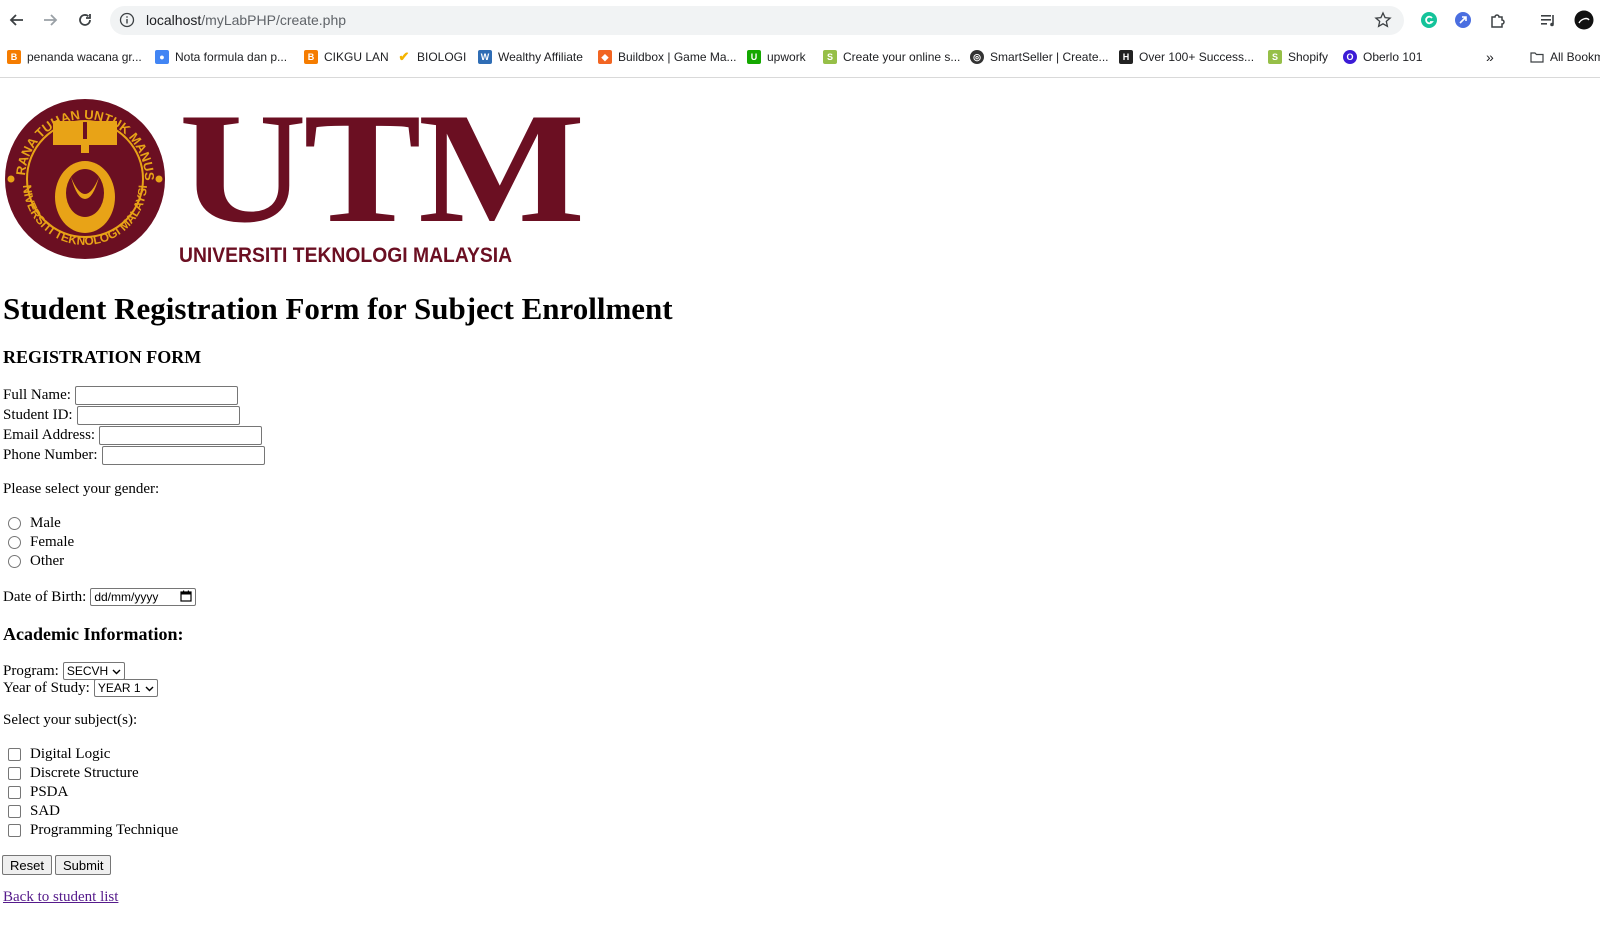 The width and height of the screenshot is (1600, 950). I want to click on dob-label: Date of Birth:, so click(45, 596).